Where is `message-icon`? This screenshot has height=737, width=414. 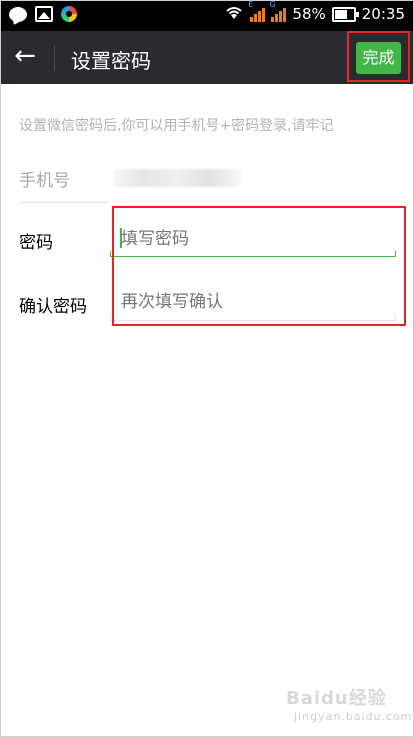 message-icon is located at coordinates (18, 14).